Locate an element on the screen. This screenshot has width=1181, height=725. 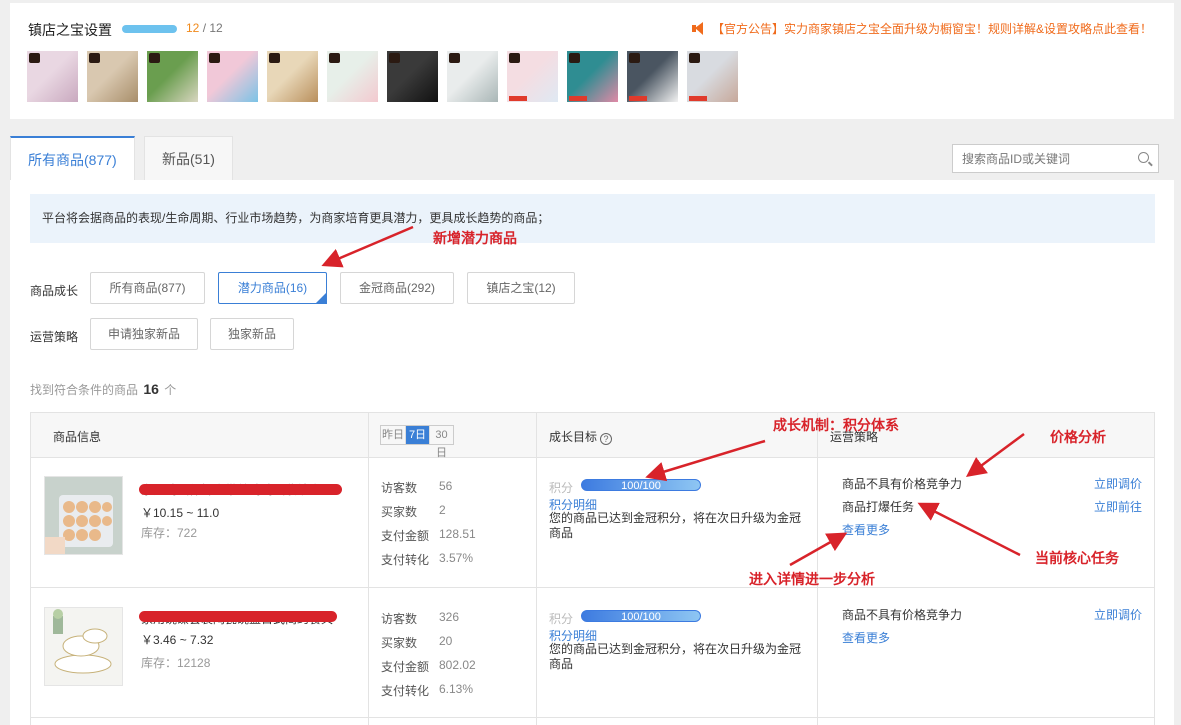
header-product-info: 商品信息 is located at coordinates (77, 437).